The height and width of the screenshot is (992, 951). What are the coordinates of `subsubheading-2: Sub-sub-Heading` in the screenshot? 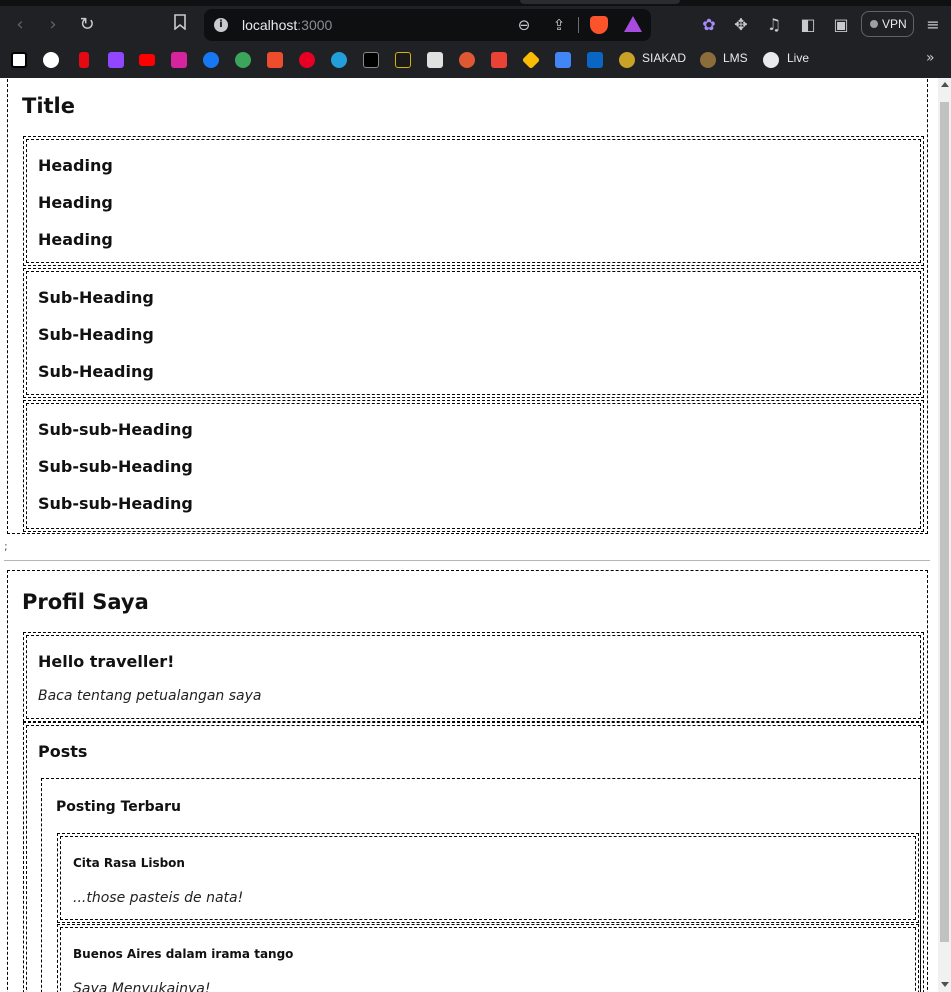 It's located at (115, 466).